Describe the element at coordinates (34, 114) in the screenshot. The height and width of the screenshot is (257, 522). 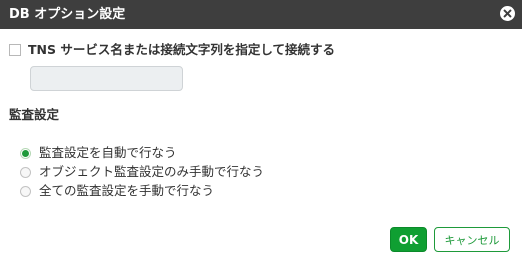
I see `audit-section-heading: 監査設定` at that location.